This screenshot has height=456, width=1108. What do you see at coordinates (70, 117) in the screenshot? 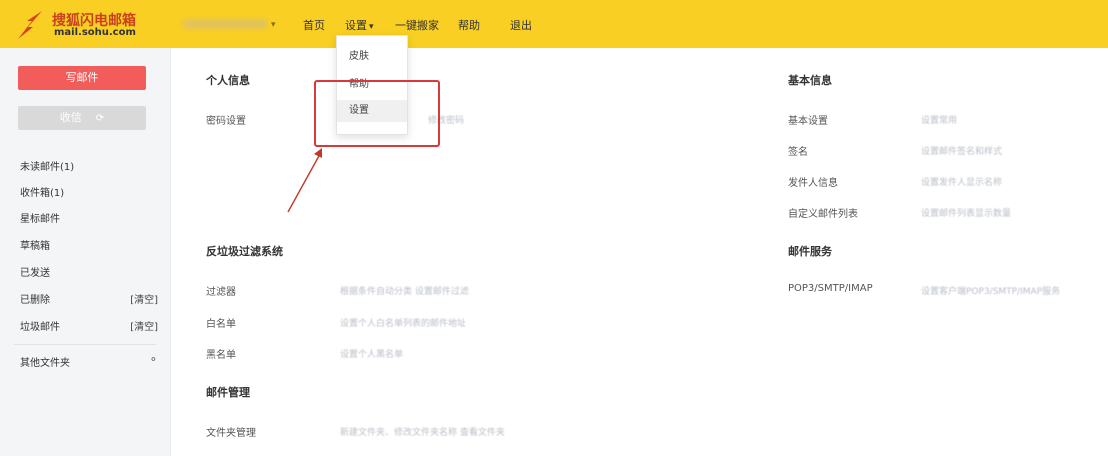
I see `receive-label: 收信` at bounding box center [70, 117].